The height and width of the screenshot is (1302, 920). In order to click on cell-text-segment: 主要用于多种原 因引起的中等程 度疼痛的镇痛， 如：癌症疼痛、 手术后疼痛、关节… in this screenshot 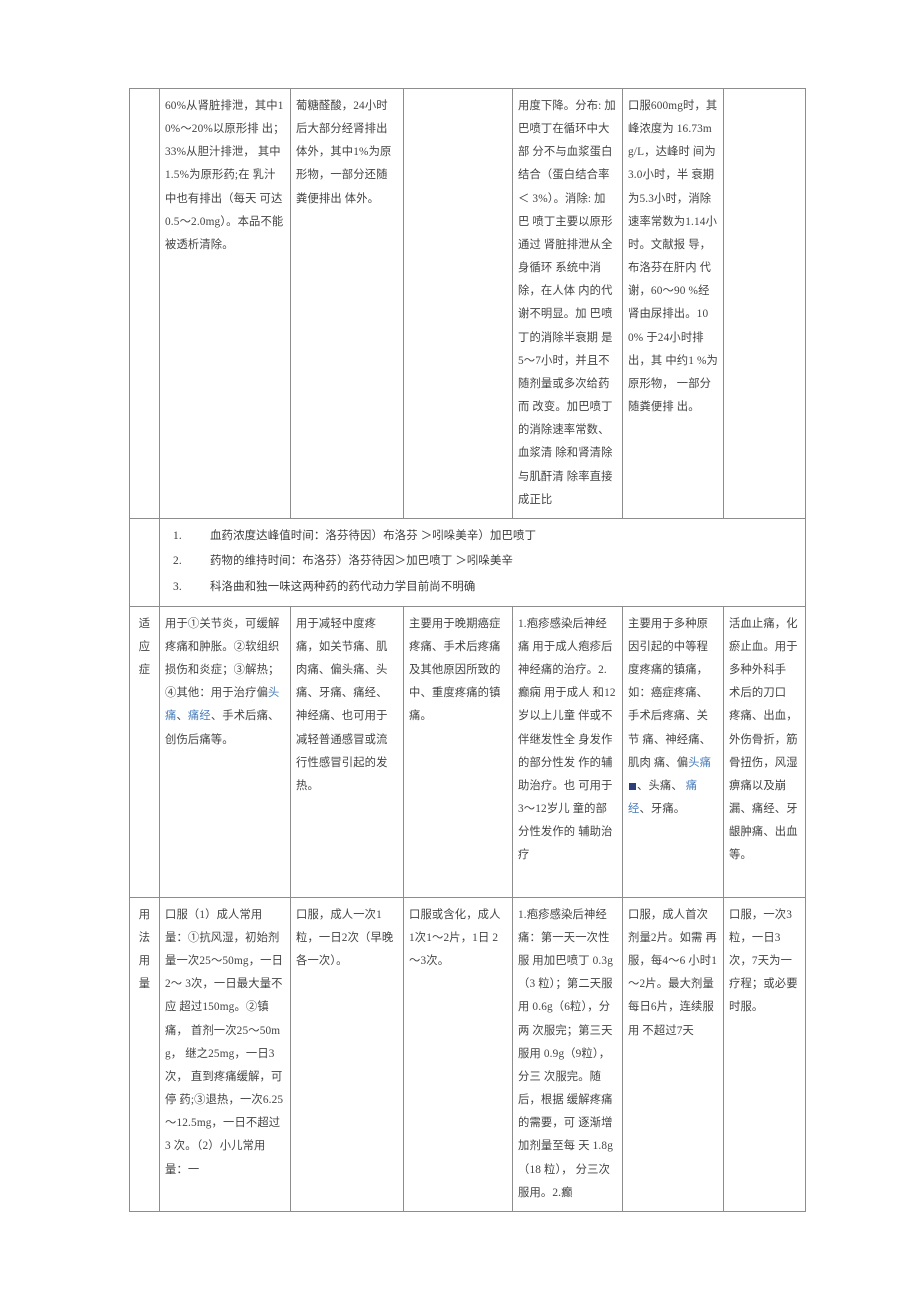, I will do `click(670, 693)`.